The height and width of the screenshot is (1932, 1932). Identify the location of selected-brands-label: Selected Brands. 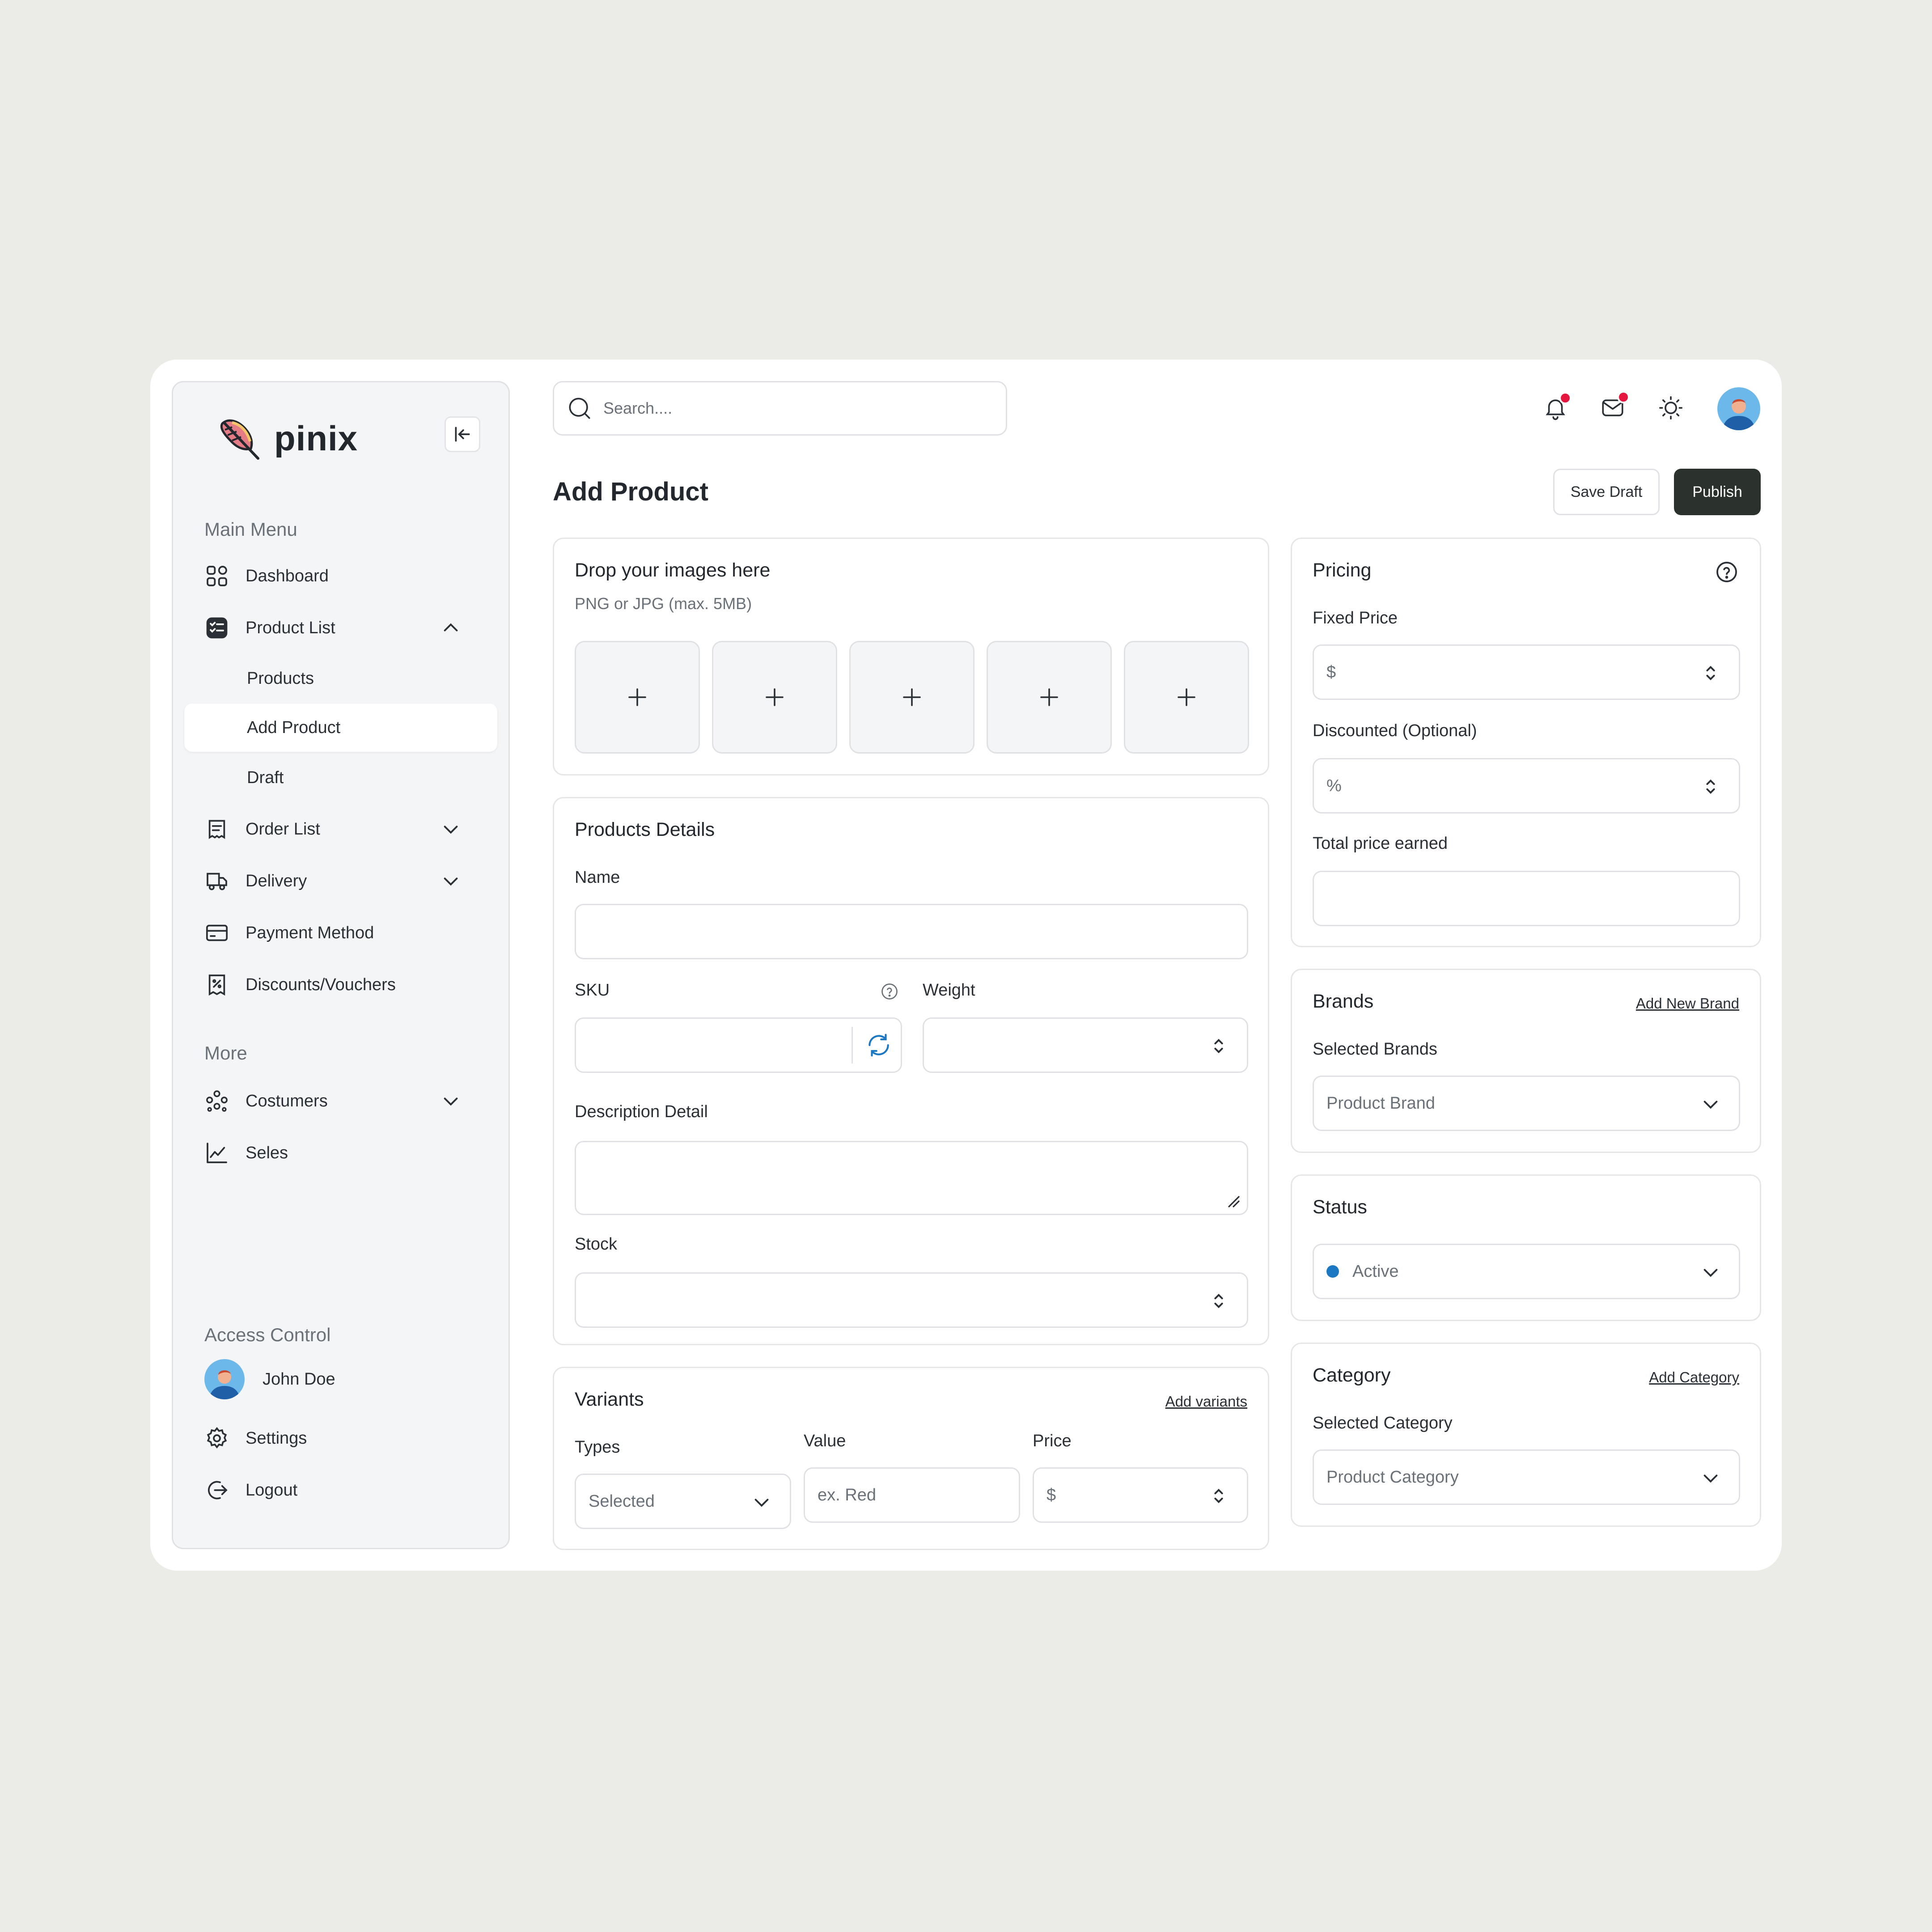
(1375, 1049).